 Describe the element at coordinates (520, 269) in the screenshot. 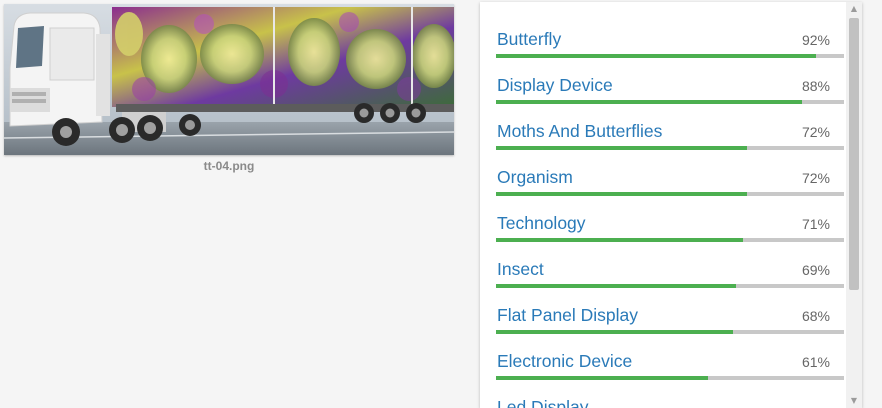

I see `label-name-link: Insect` at that location.